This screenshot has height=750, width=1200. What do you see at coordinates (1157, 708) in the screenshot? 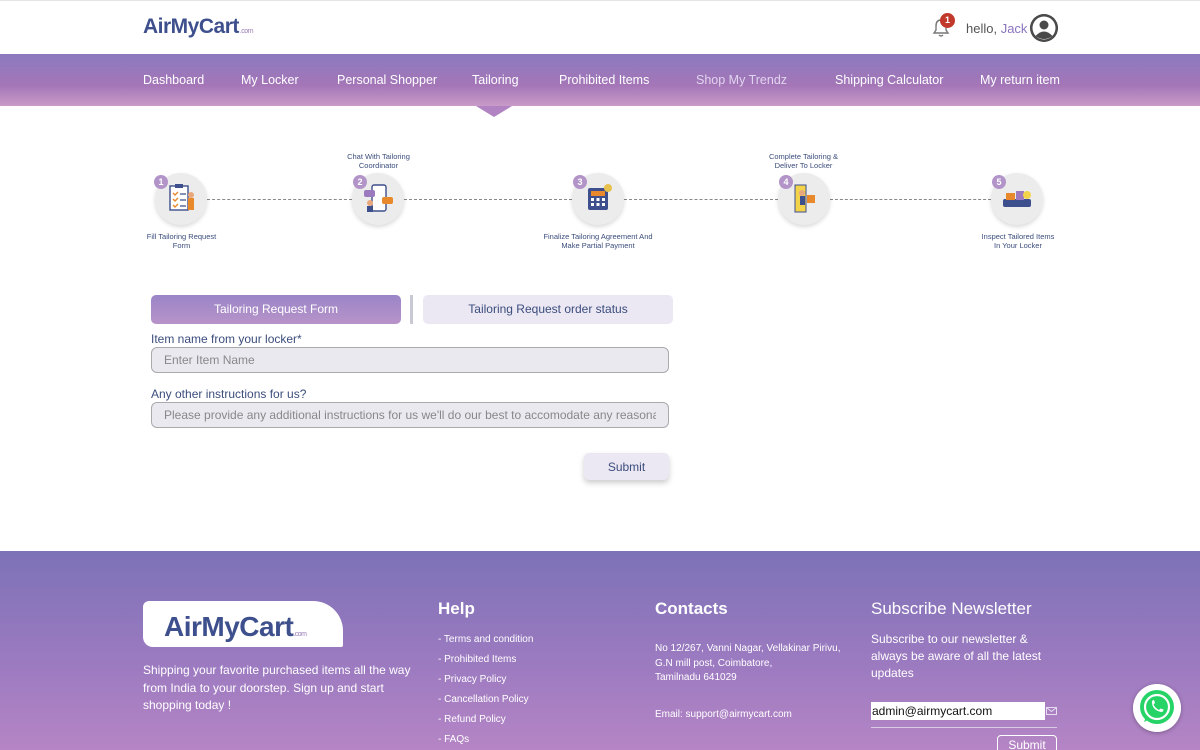
I see `whatsapp-icon` at bounding box center [1157, 708].